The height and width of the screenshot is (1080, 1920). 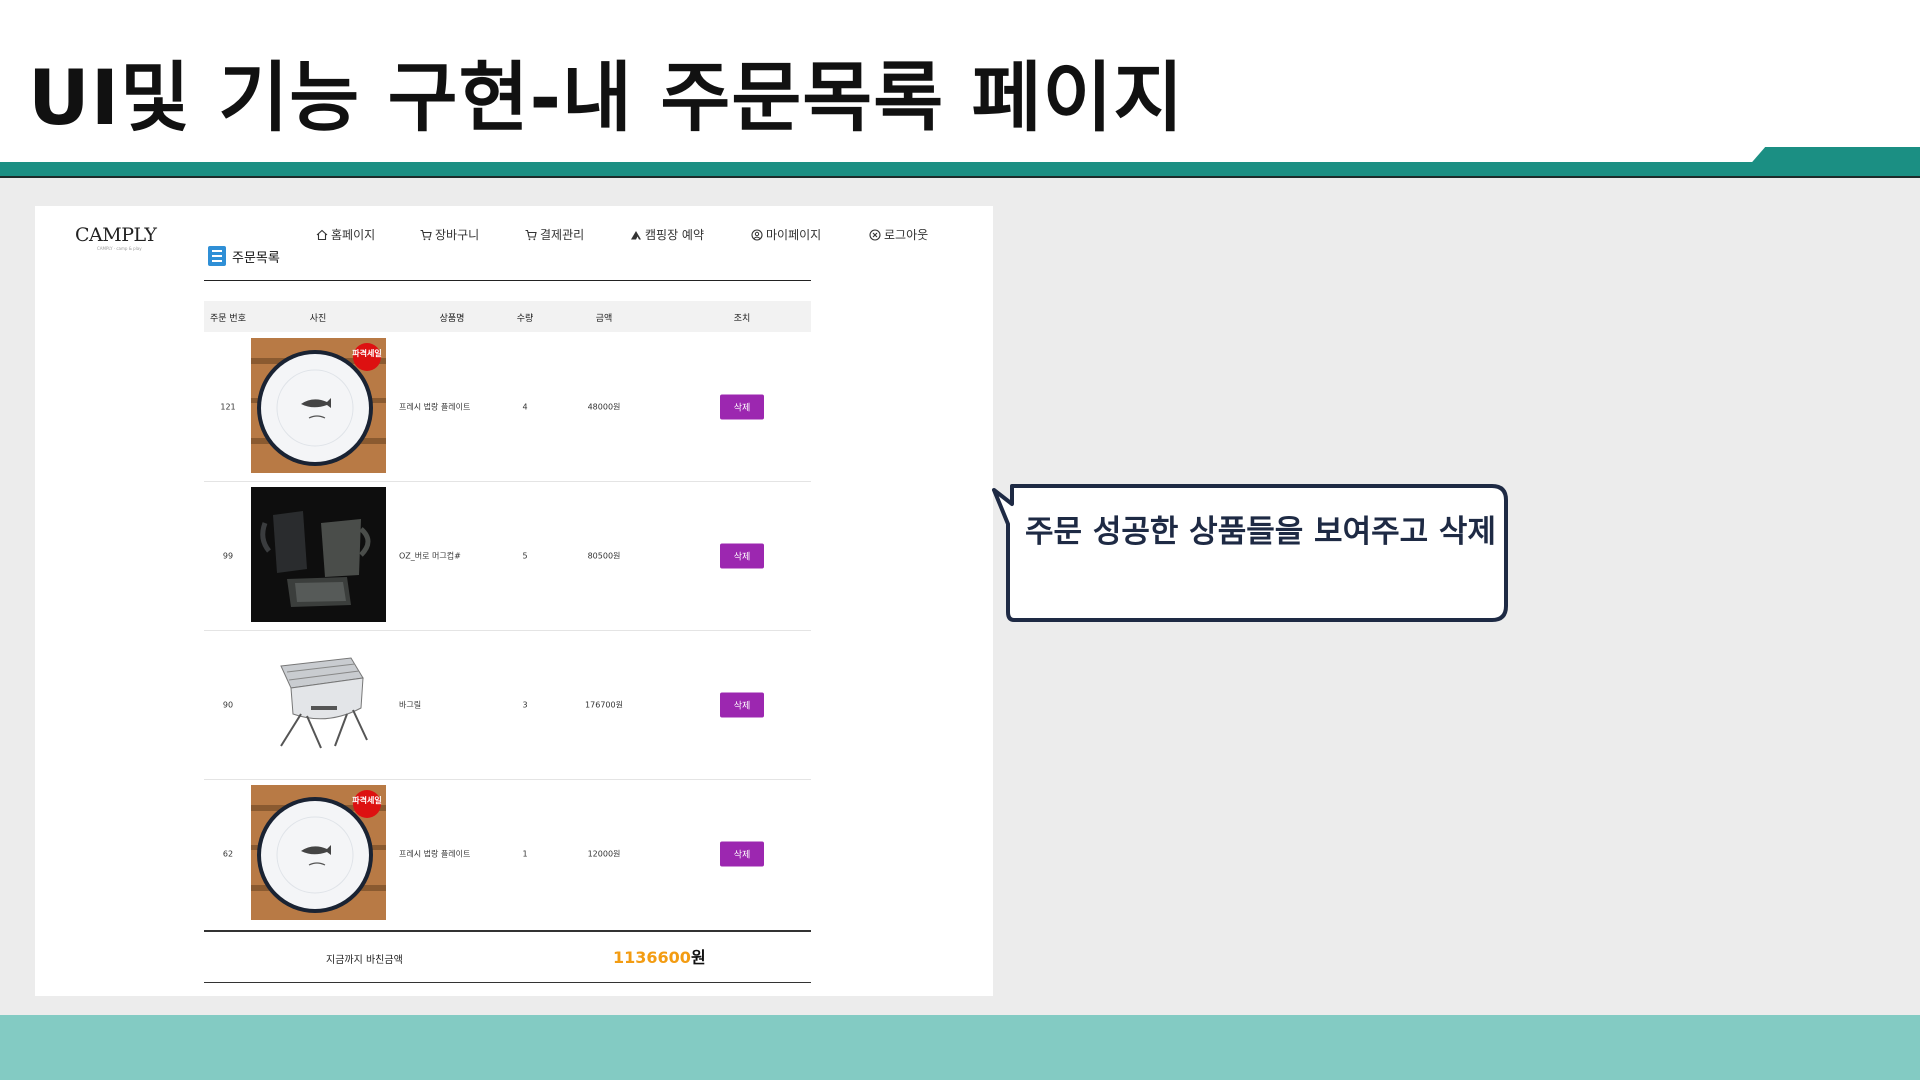 I want to click on nav-campsite-reservation: 캠핑장 예약, so click(x=667, y=234).